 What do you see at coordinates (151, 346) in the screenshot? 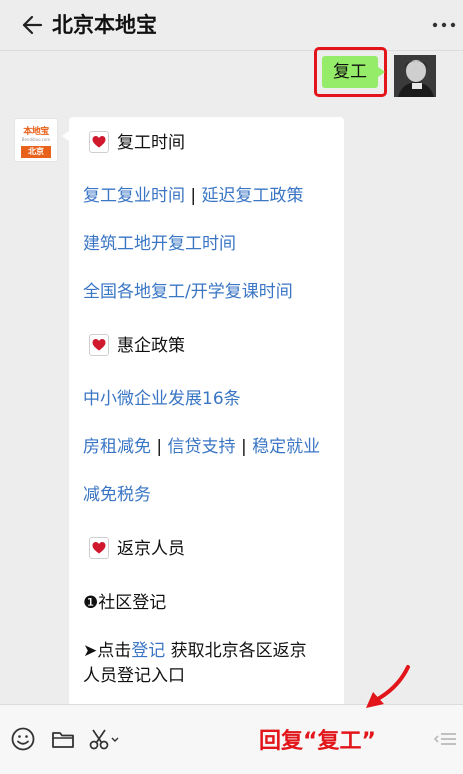
I see `section-title: 惠企政策` at bounding box center [151, 346].